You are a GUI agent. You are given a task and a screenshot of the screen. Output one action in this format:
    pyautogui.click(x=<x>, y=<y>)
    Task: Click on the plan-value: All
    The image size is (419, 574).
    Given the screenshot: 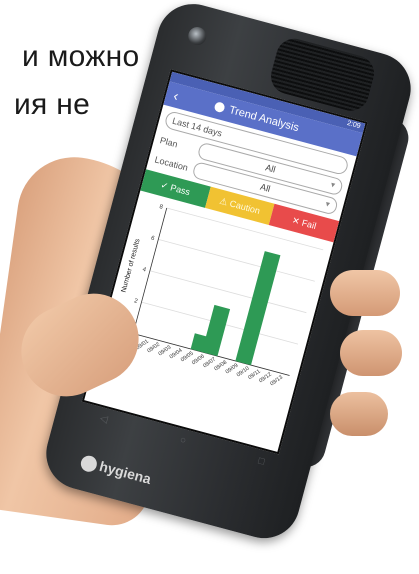 What is the action you would take?
    pyautogui.click(x=270, y=168)
    